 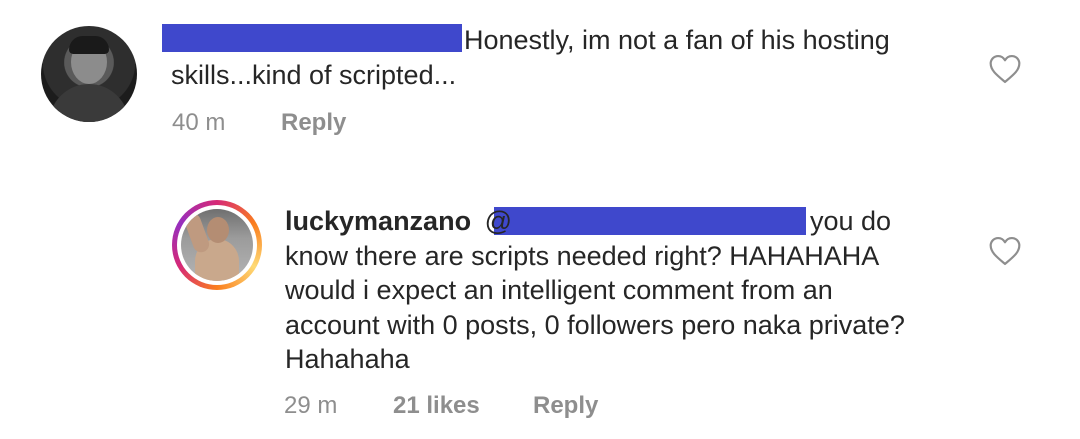 What do you see at coordinates (378, 221) in the screenshot?
I see `reply-username: luckymanzano` at bounding box center [378, 221].